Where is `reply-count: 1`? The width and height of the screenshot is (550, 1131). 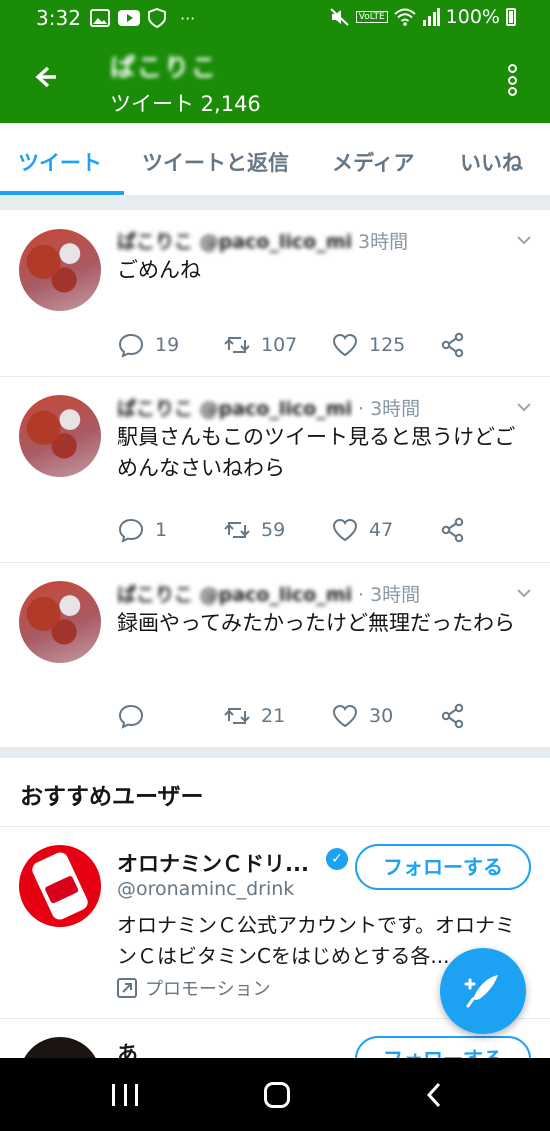
reply-count: 1 is located at coordinates (161, 530).